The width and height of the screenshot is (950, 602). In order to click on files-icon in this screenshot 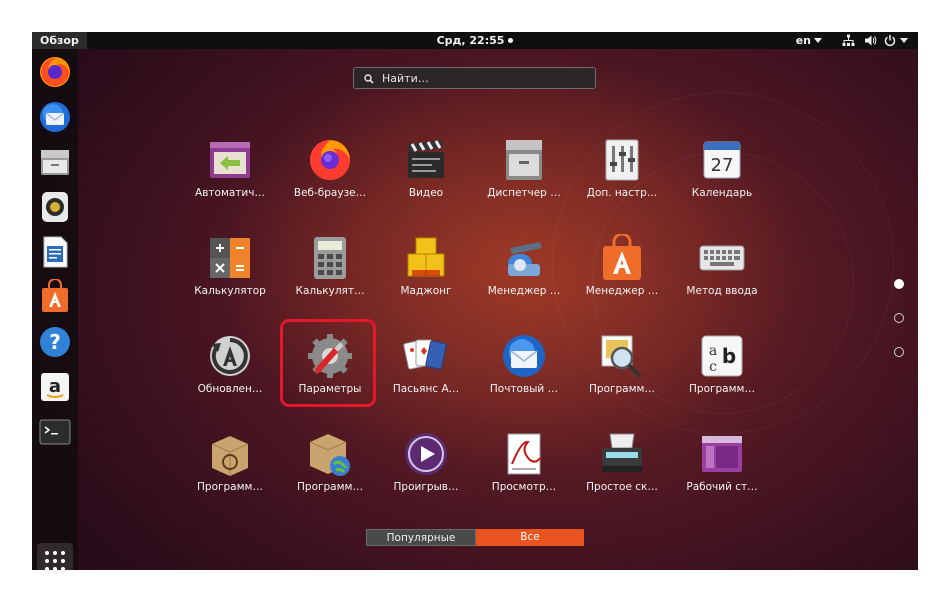, I will do `click(55, 162)`.